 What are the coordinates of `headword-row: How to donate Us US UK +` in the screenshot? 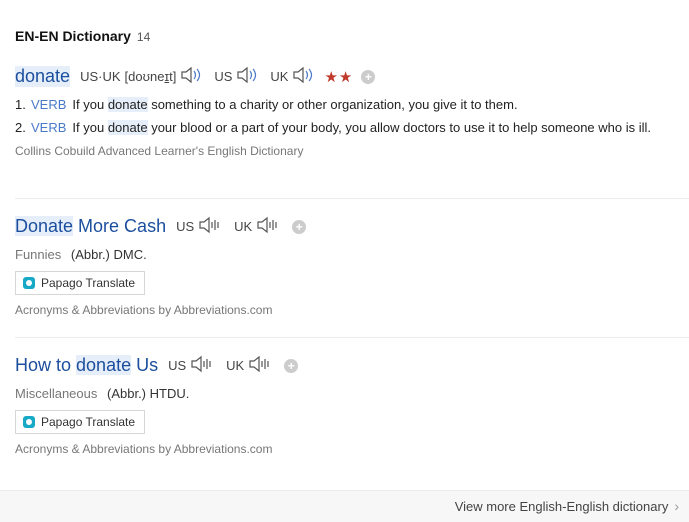 It's located at (348, 365).